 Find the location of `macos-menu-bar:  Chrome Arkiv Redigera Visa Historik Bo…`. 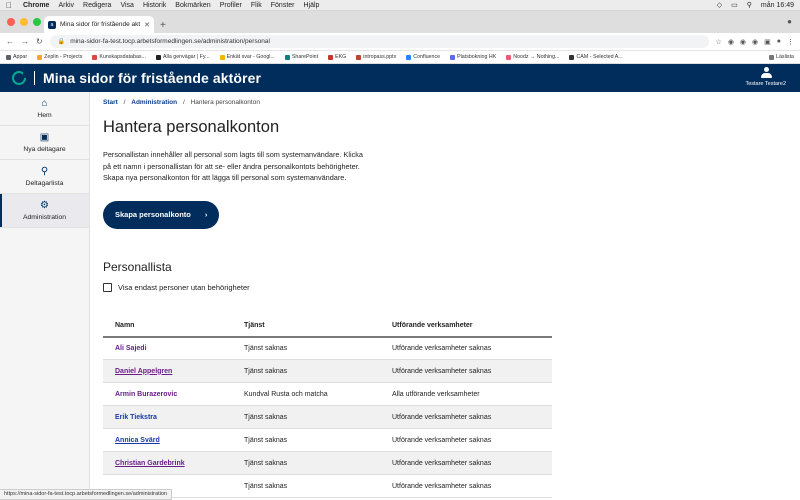

macos-menu-bar:  Chrome Arkiv Redigera Visa Historik Bo… is located at coordinates (400, 5).